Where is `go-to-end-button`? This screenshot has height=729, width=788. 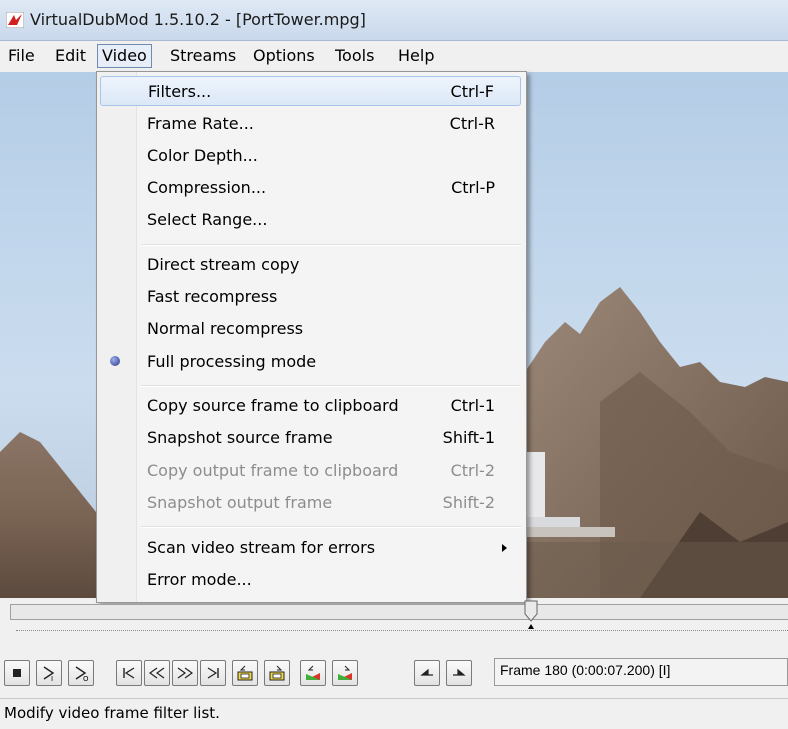 go-to-end-button is located at coordinates (213, 673).